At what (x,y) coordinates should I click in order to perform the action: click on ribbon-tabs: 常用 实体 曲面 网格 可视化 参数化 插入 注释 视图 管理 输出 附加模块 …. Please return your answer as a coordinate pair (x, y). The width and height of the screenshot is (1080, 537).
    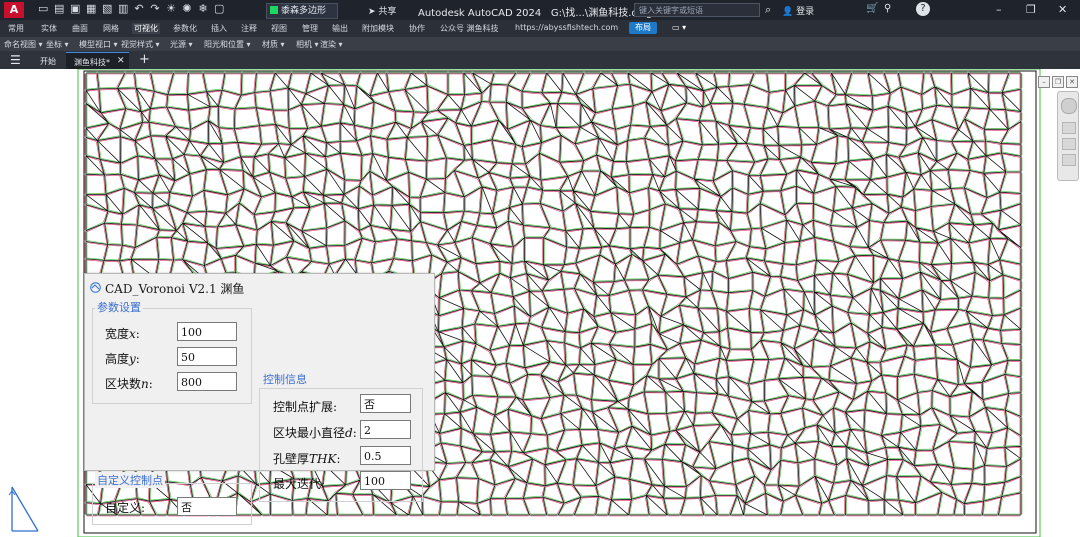
    Looking at the image, I should click on (540, 28).